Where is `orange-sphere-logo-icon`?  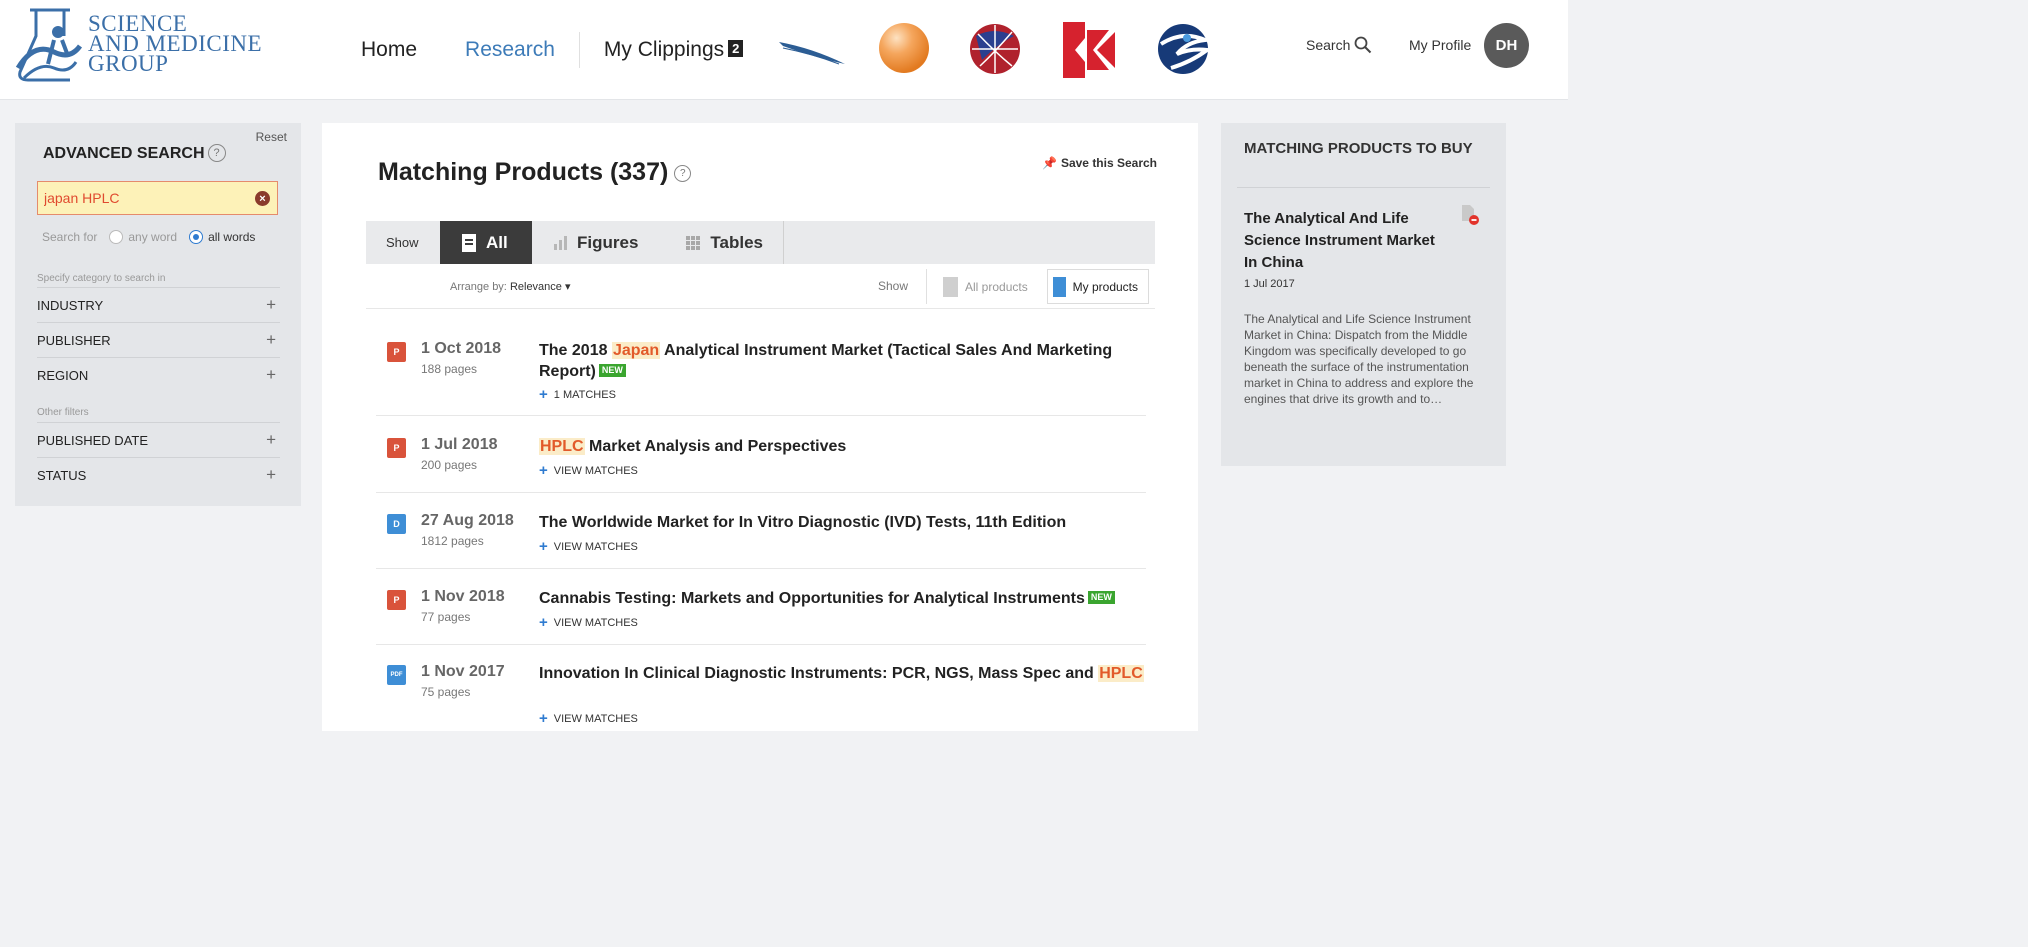 orange-sphere-logo-icon is located at coordinates (904, 48).